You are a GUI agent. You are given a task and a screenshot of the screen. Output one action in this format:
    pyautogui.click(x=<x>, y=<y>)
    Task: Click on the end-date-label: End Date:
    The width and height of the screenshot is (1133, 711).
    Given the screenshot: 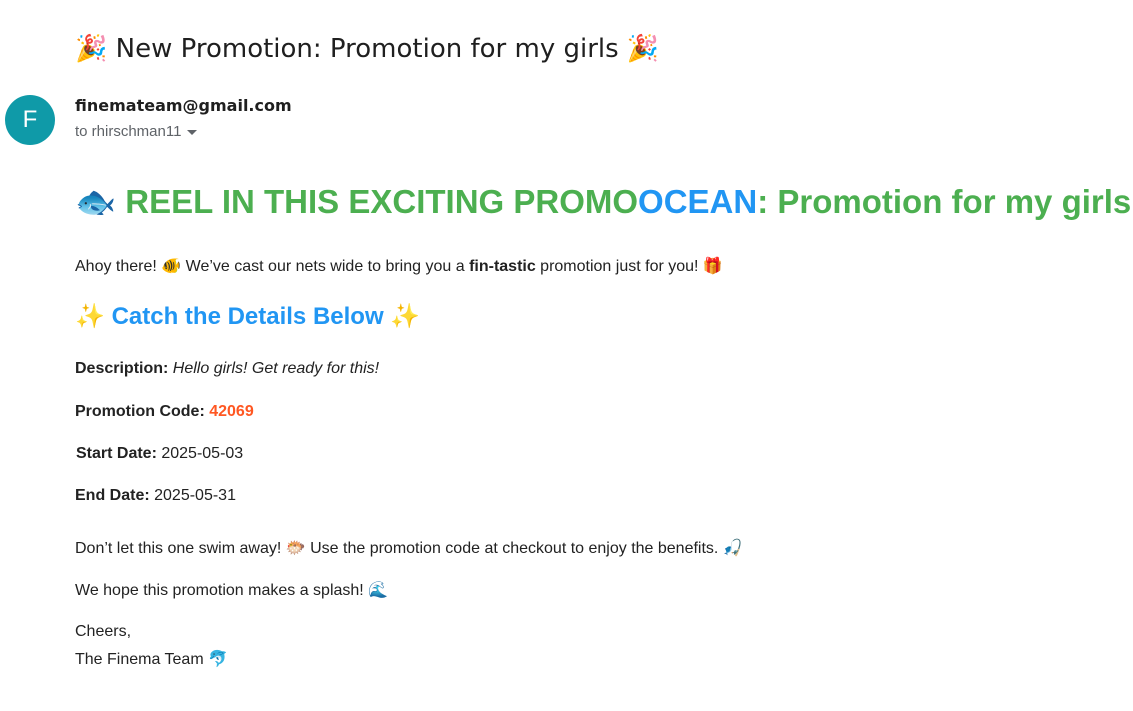 What is the action you would take?
    pyautogui.click(x=112, y=495)
    